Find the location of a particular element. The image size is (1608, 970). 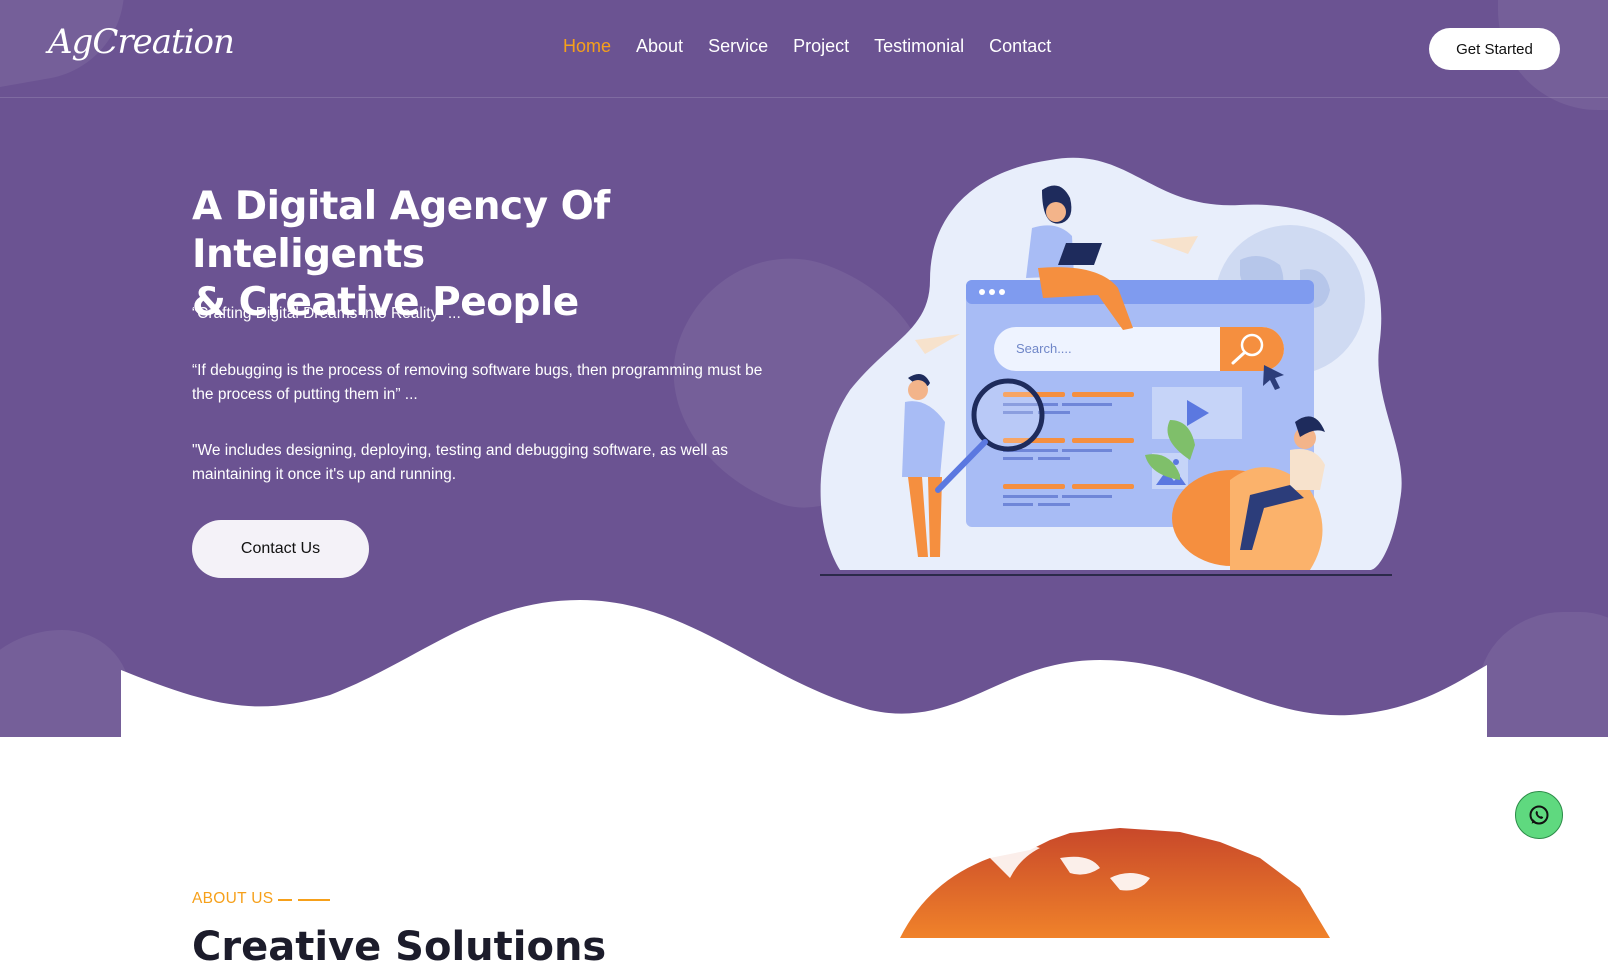

get-started-button: Get Started is located at coordinates (1494, 49).